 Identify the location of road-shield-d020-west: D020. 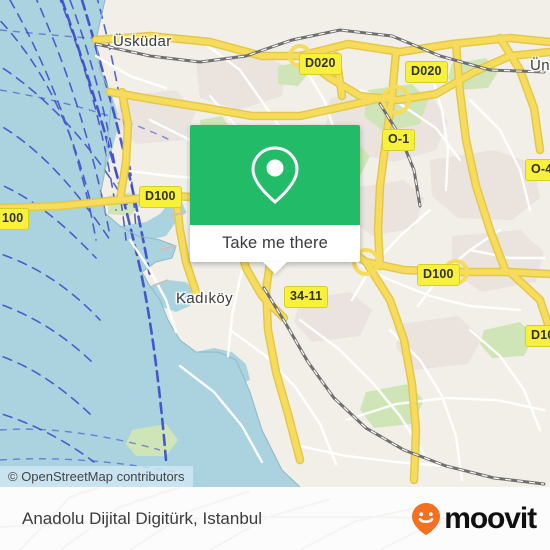
(320, 64).